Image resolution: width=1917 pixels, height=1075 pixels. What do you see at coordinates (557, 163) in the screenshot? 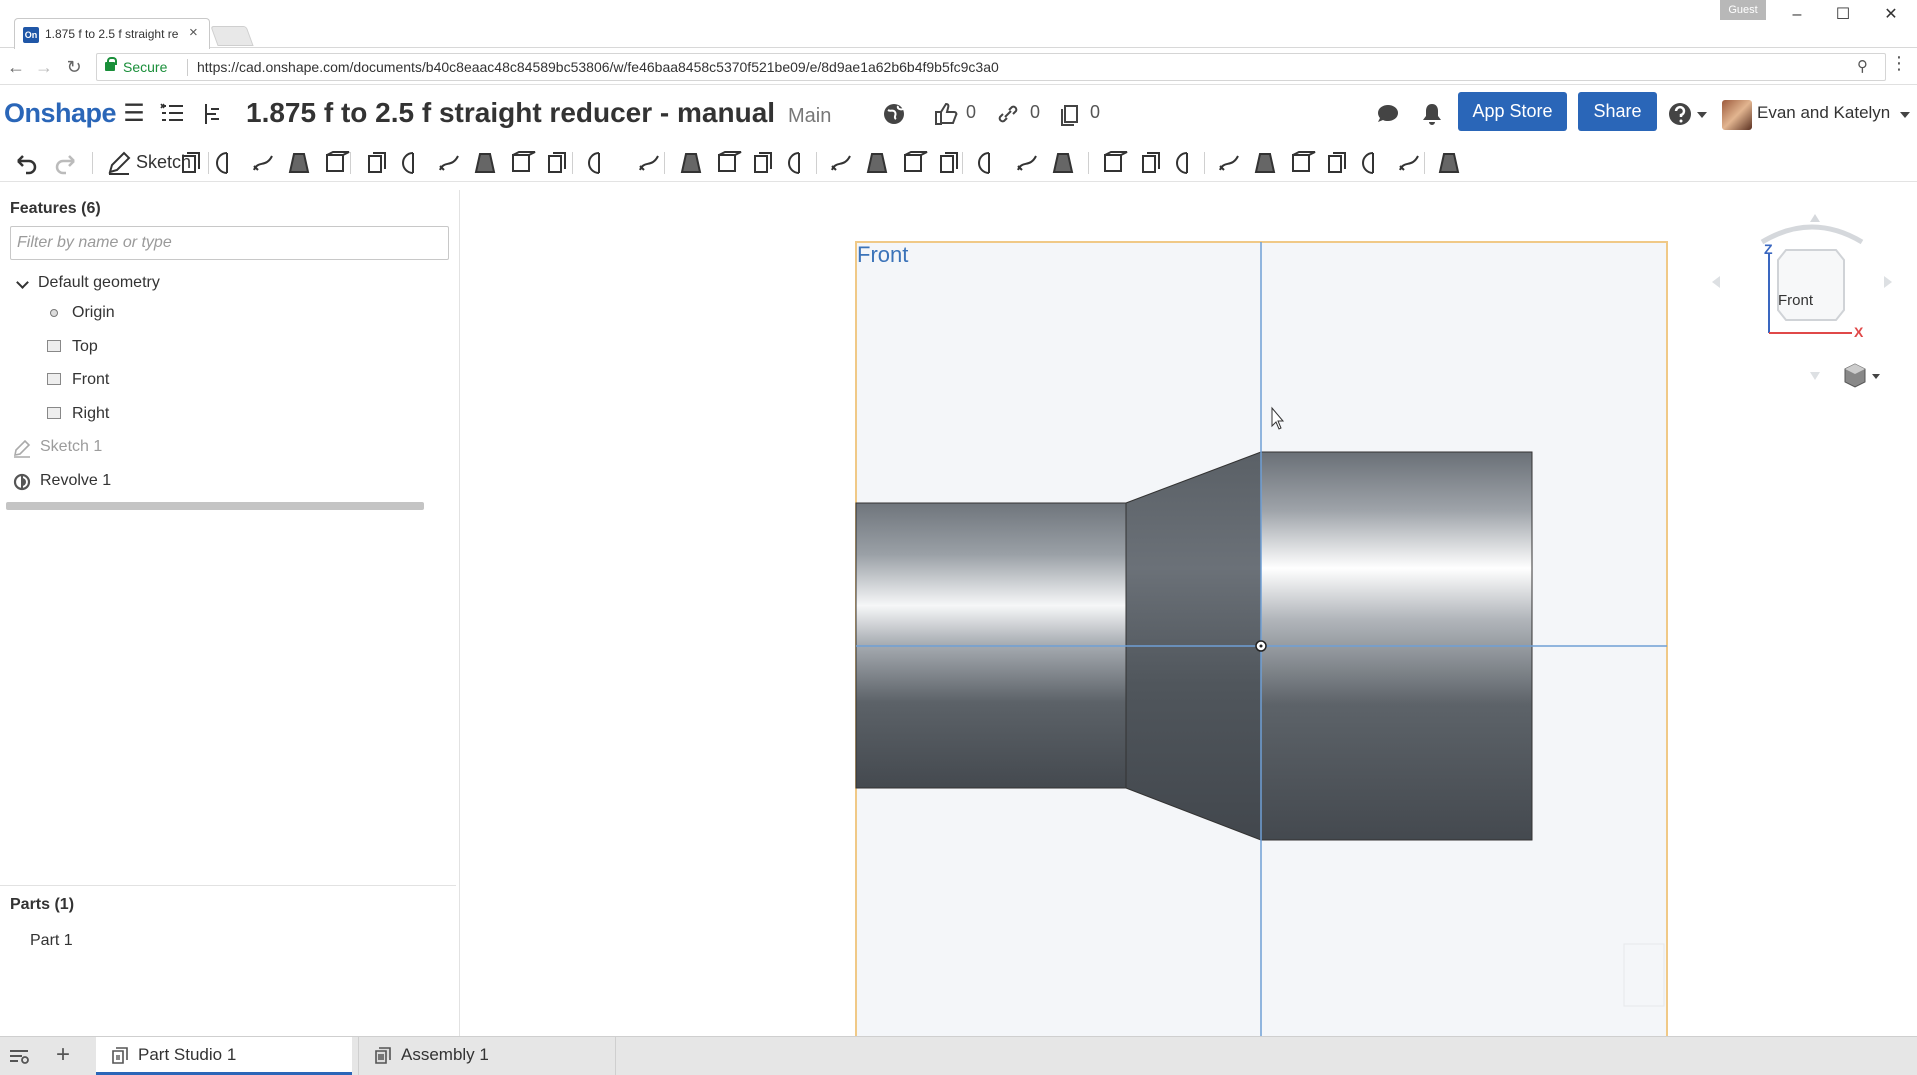
I see `hole-icon` at bounding box center [557, 163].